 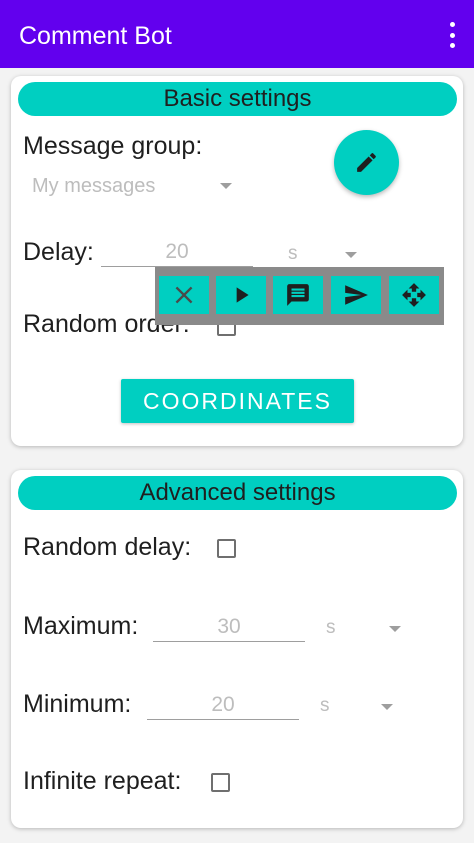 I want to click on message-group-select: My messages, so click(x=133, y=186).